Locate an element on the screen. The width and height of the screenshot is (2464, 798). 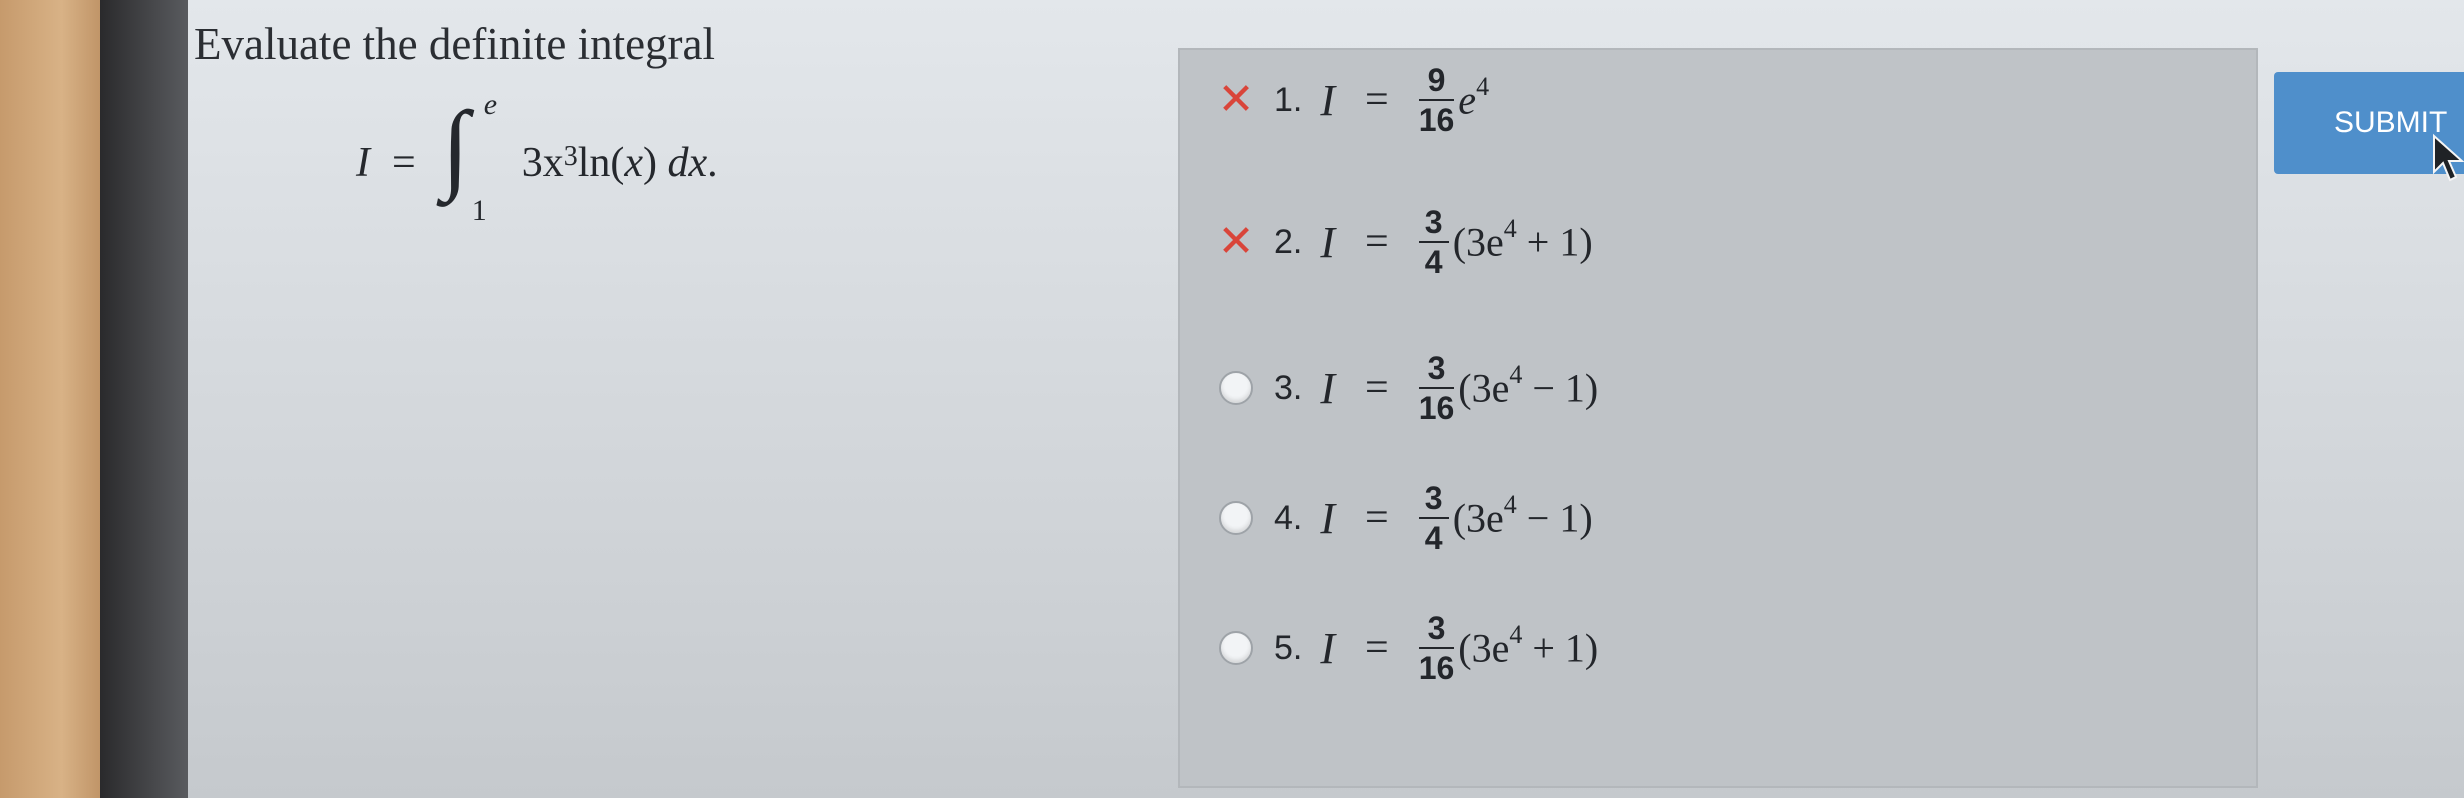
integral-formula: I = ∫ e 1 3x 3 ln(x) dx. is located at coordinates (537, 163).